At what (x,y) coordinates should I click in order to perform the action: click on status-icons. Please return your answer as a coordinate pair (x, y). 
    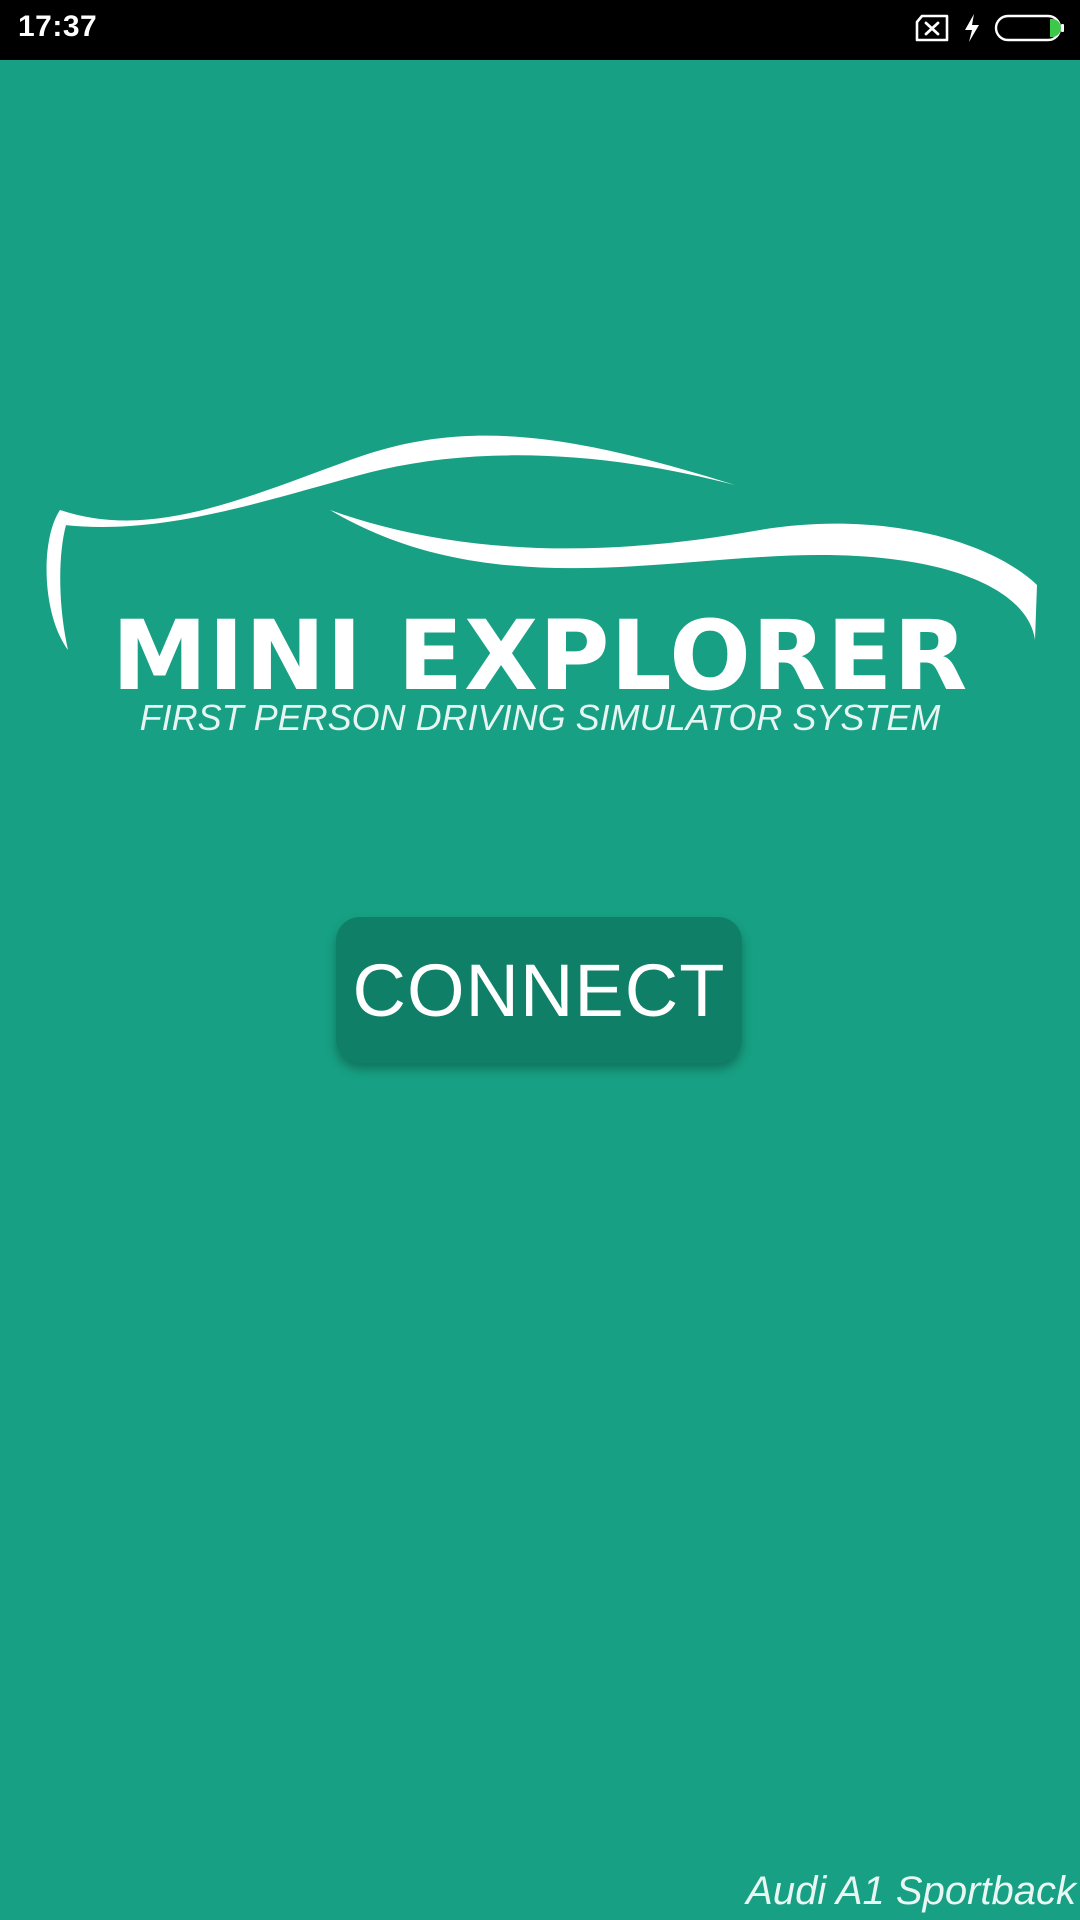
    Looking at the image, I should click on (990, 30).